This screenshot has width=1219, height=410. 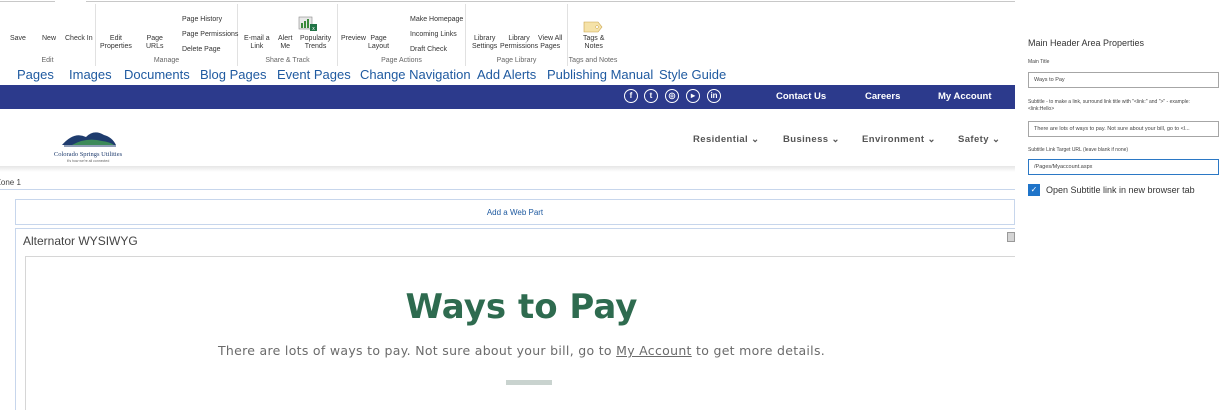 What do you see at coordinates (507, 97) in the screenshot?
I see `site-top-bar: f t ◎ ▸ in Contact Us Careers My Account` at bounding box center [507, 97].